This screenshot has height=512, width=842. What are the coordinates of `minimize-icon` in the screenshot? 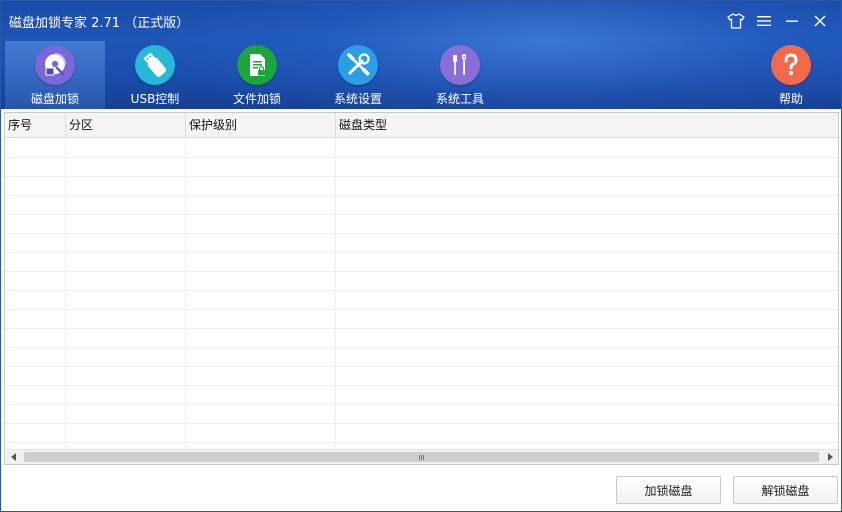 It's located at (792, 21).